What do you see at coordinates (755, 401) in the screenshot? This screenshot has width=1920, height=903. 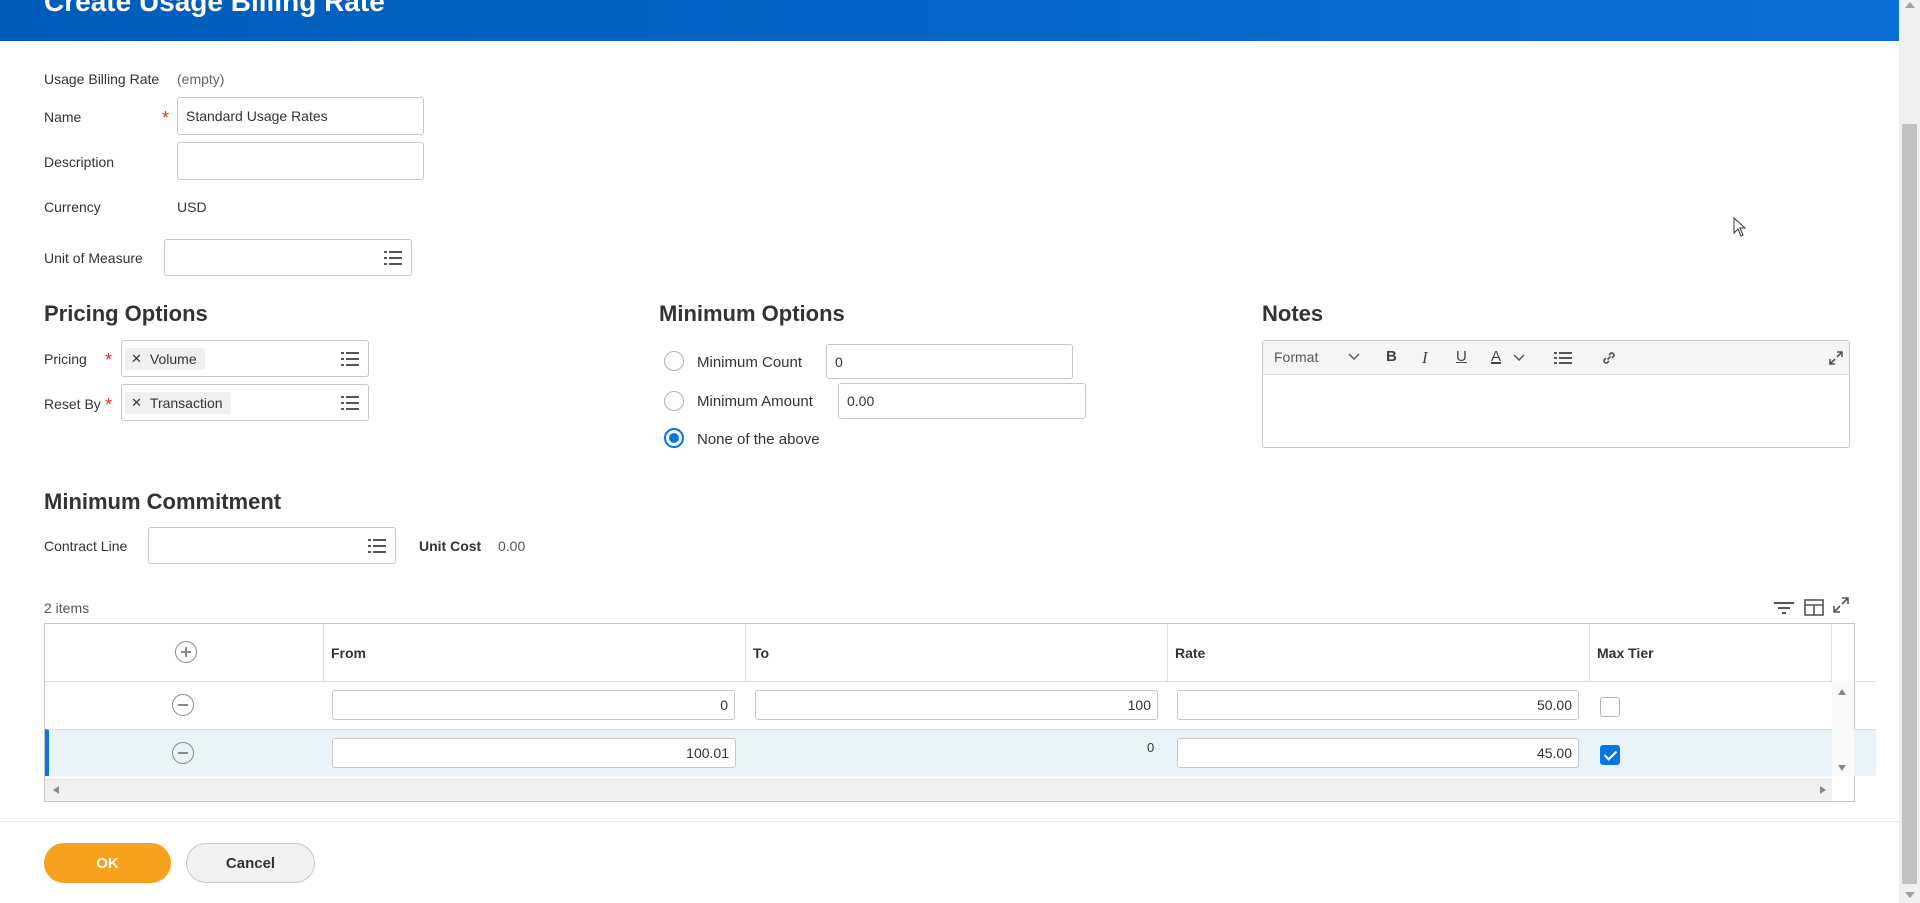 I see `minimum-amount-label: Minimum Amount` at bounding box center [755, 401].